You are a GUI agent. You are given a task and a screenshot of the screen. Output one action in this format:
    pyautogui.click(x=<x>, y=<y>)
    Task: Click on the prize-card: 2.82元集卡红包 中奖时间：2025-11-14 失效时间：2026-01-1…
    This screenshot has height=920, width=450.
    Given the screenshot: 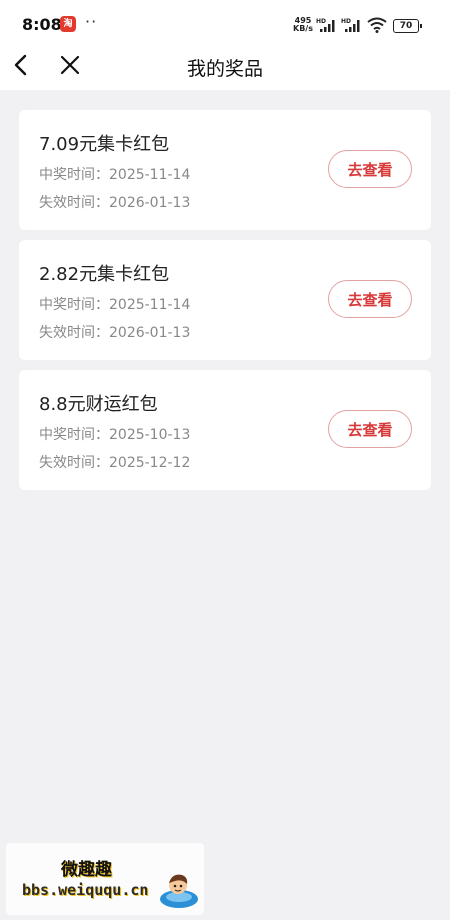 What is the action you would take?
    pyautogui.click(x=225, y=300)
    